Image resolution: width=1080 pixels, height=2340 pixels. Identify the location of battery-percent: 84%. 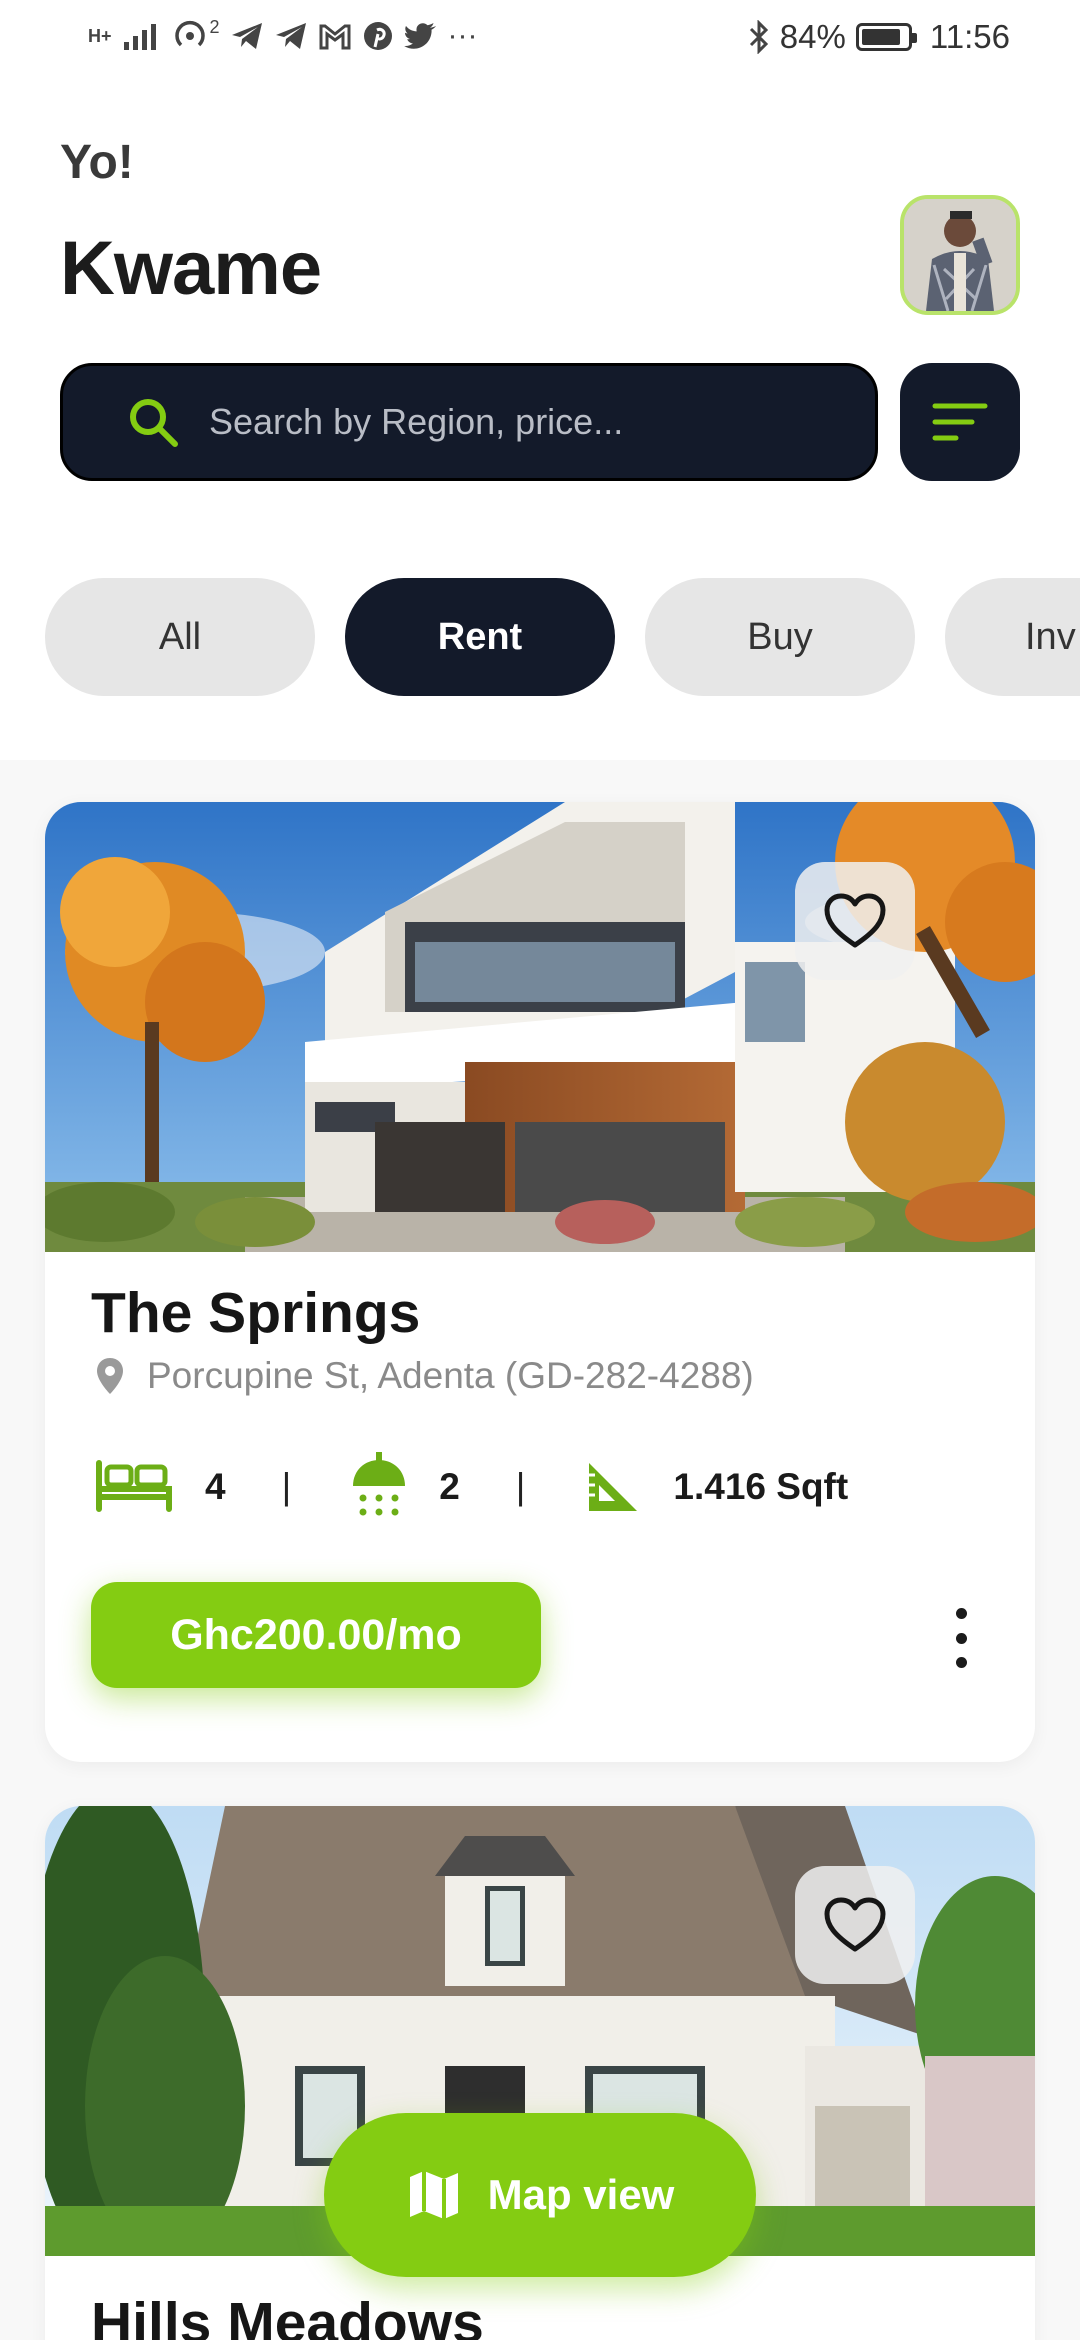
(812, 36).